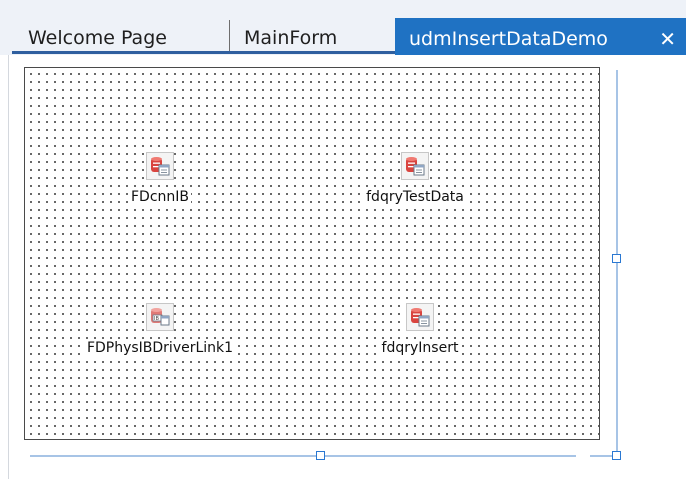  I want to click on tab-udminsertdatademo-label: udmInsertDataDemo, so click(508, 39).